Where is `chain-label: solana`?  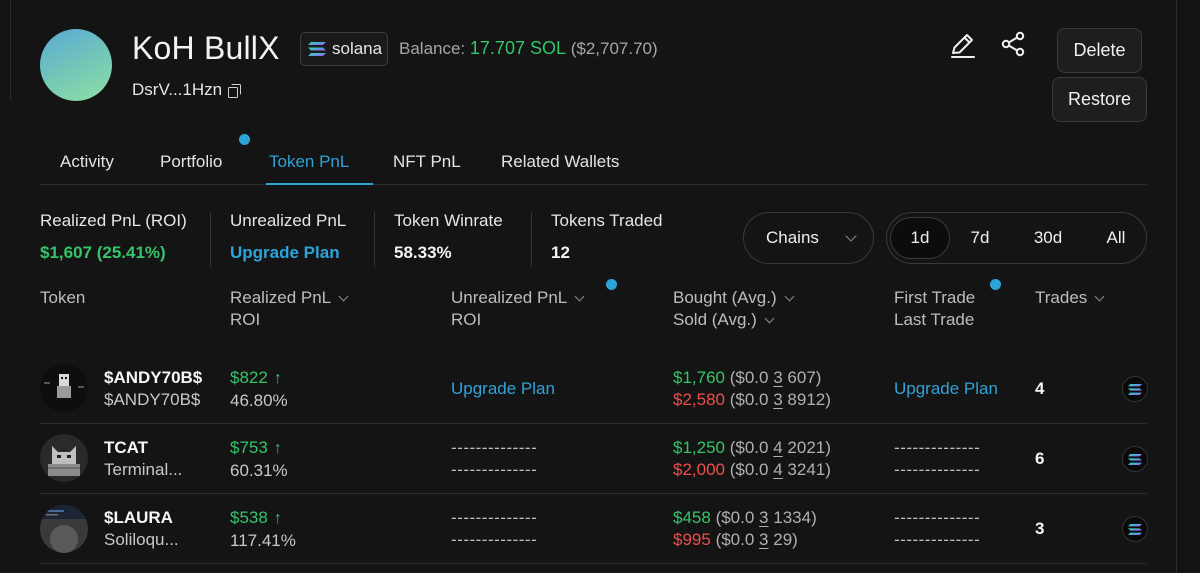 chain-label: solana is located at coordinates (357, 48).